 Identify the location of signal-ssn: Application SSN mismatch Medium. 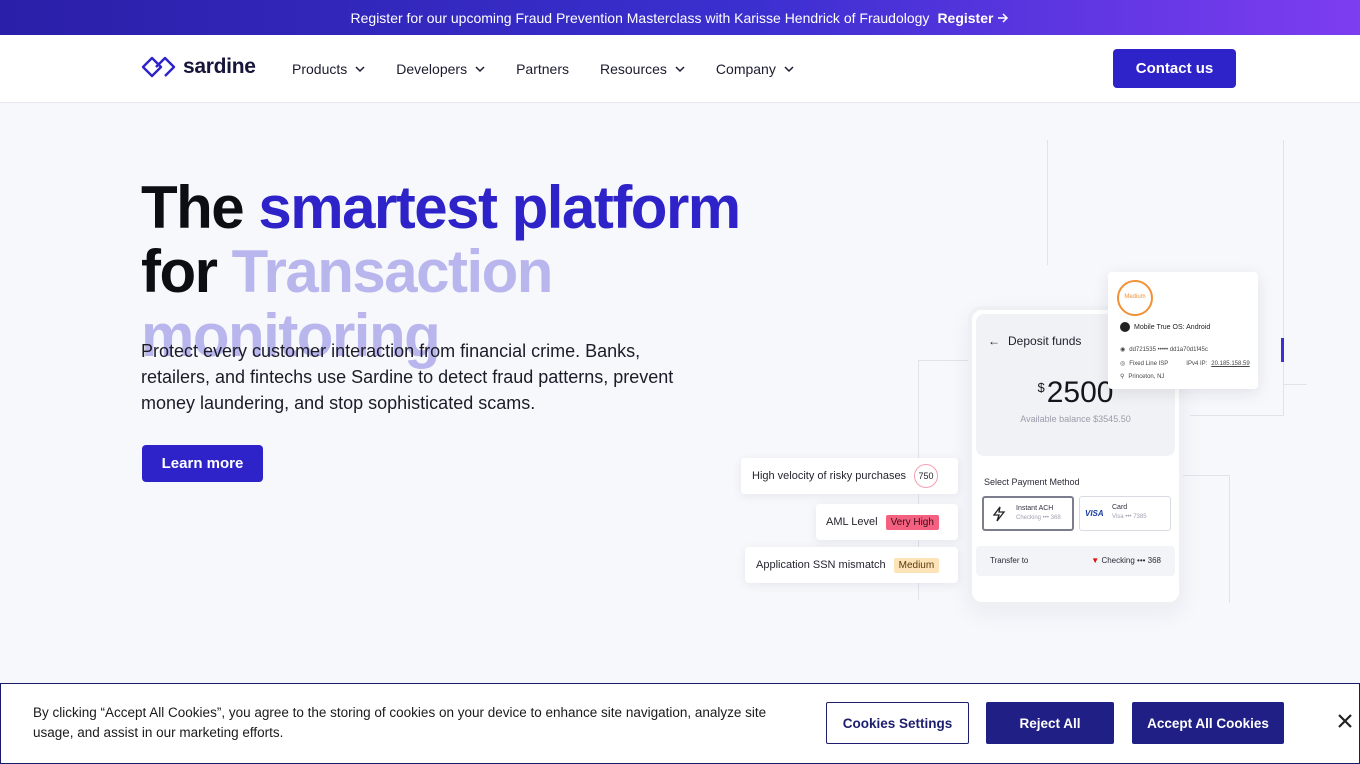
(851, 565).